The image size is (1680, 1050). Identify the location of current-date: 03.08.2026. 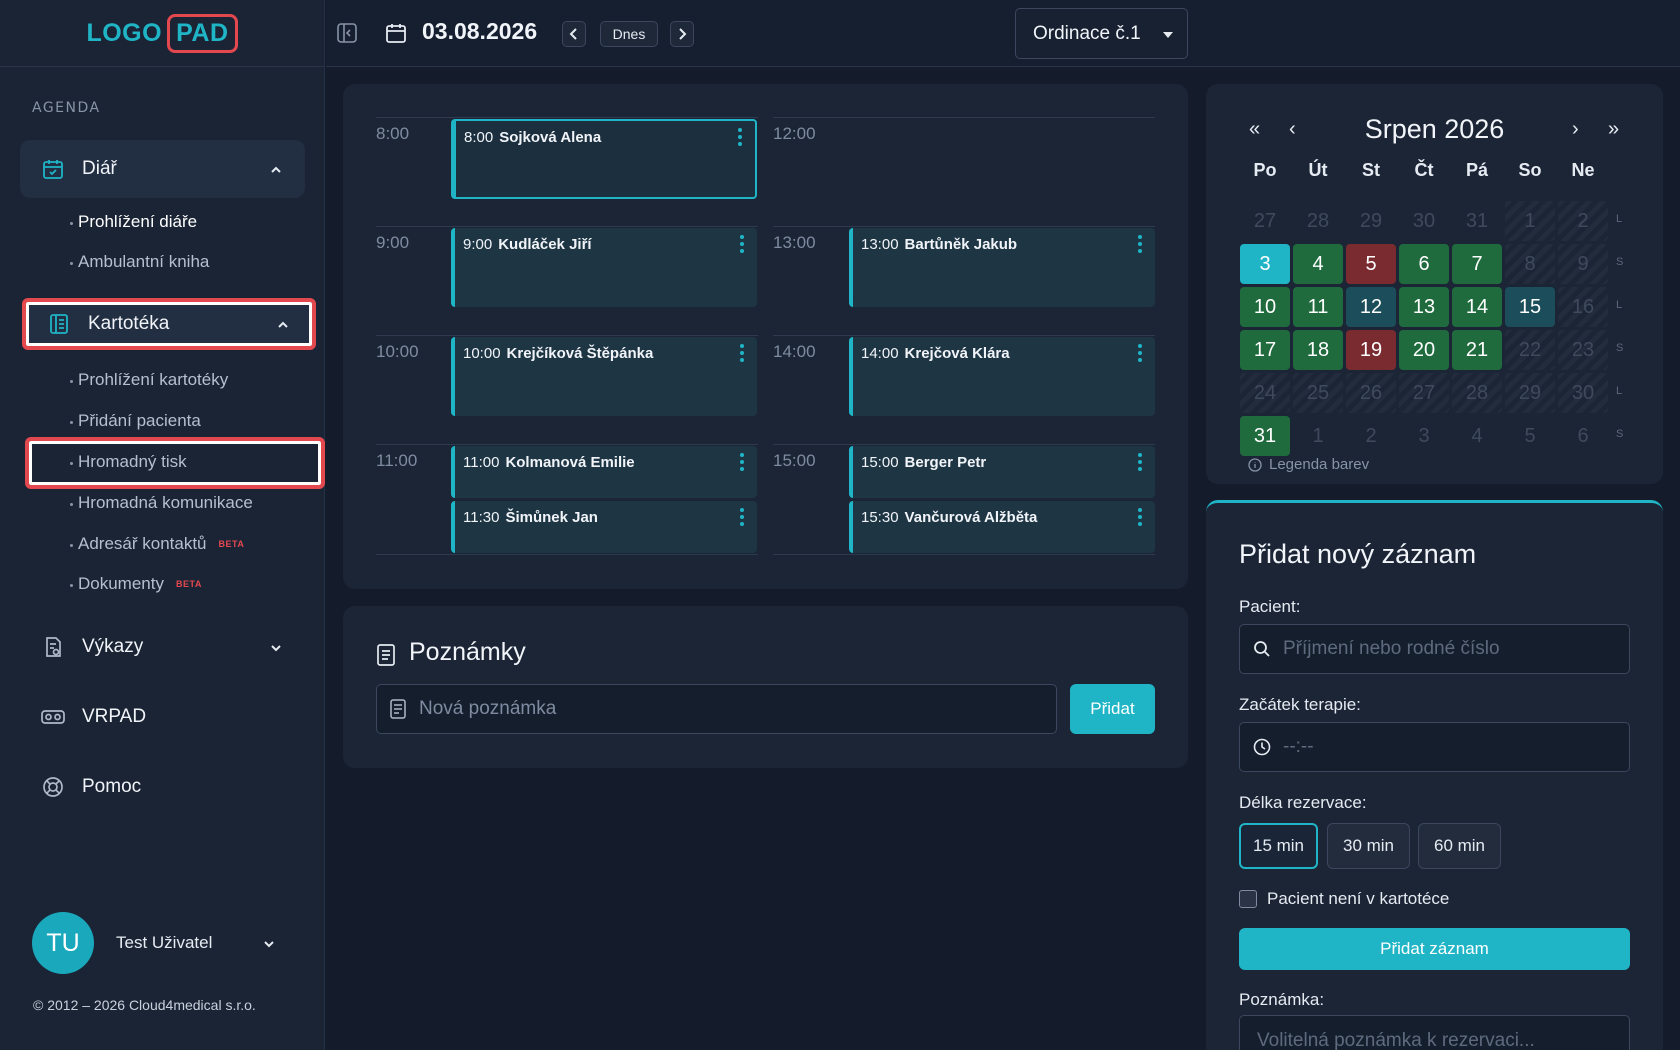
(479, 31).